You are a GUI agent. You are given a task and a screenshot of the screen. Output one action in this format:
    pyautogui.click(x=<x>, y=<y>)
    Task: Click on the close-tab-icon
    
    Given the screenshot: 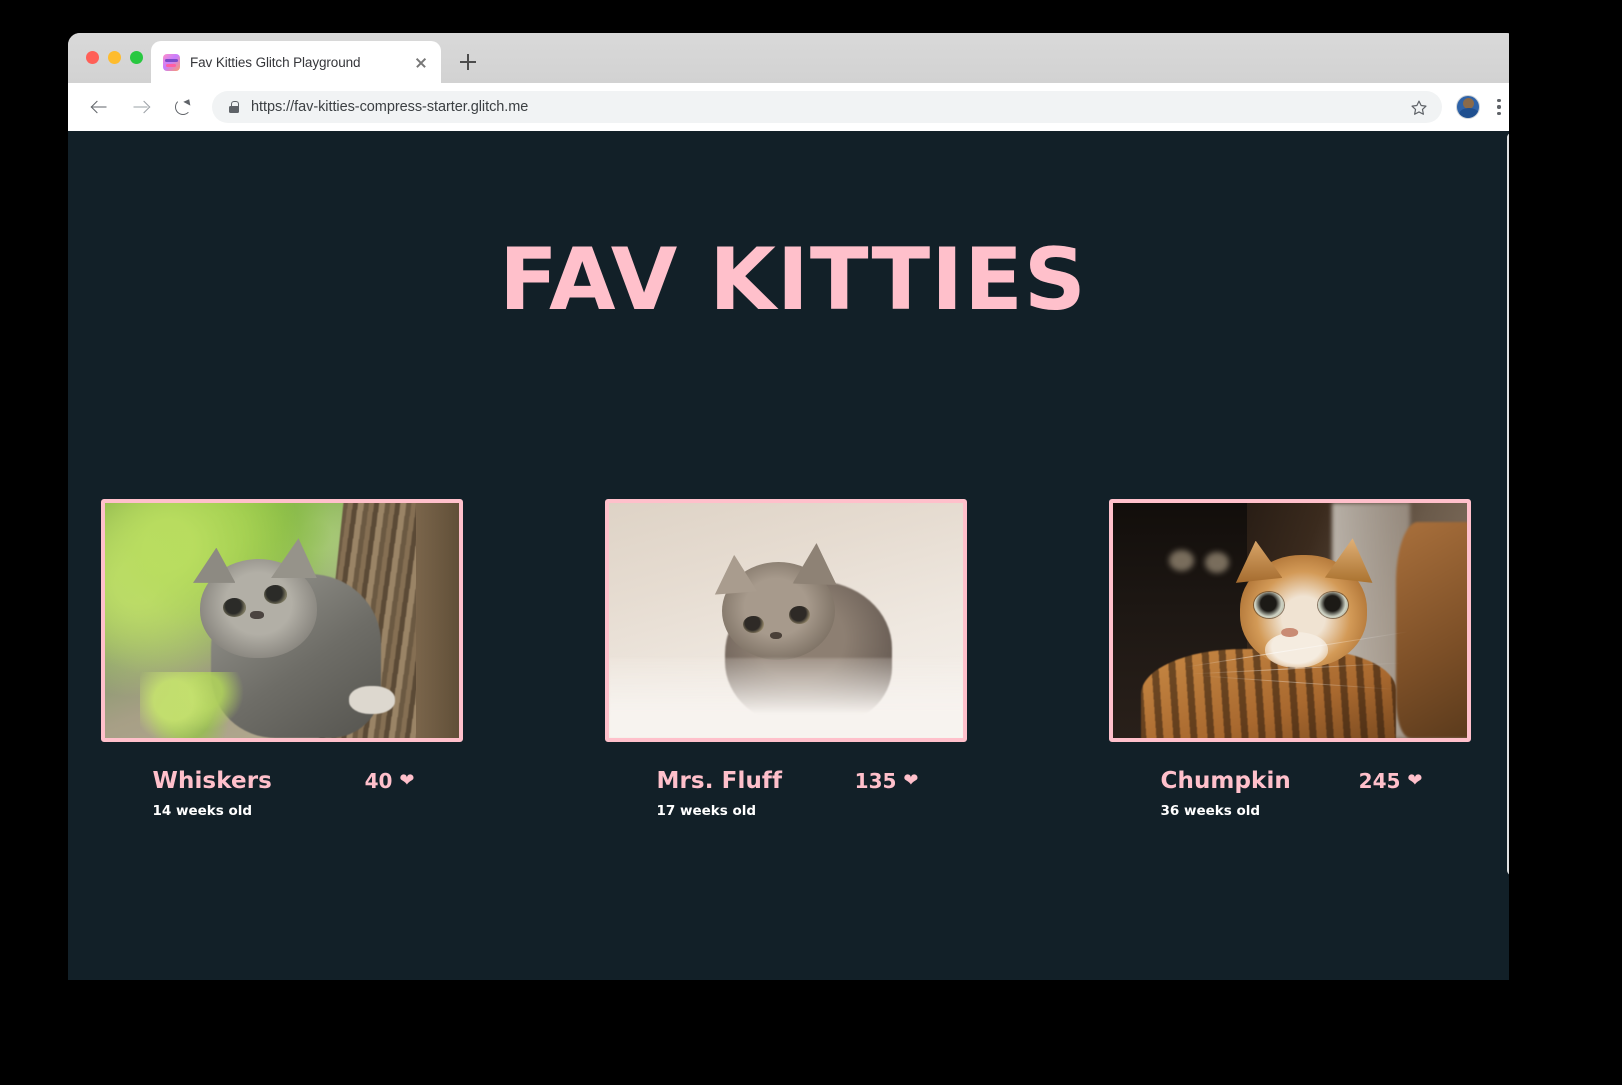 What is the action you would take?
    pyautogui.click(x=421, y=62)
    